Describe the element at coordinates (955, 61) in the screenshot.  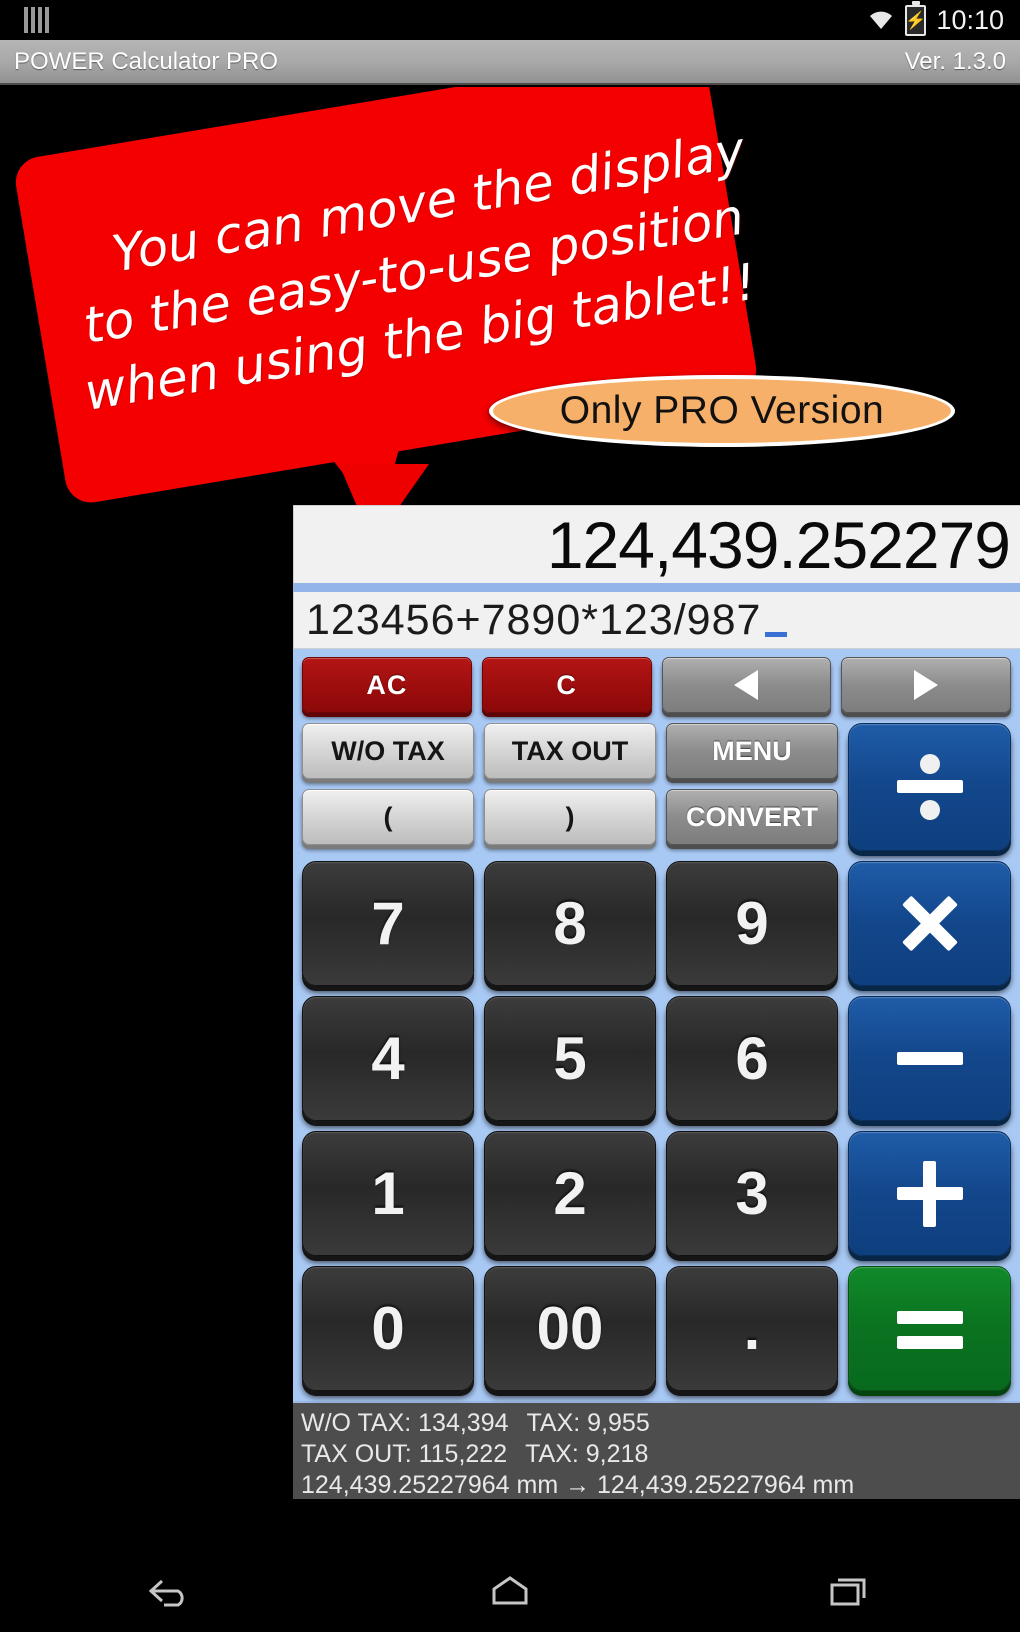
I see `app-version-label: Ver. 1.3.0` at that location.